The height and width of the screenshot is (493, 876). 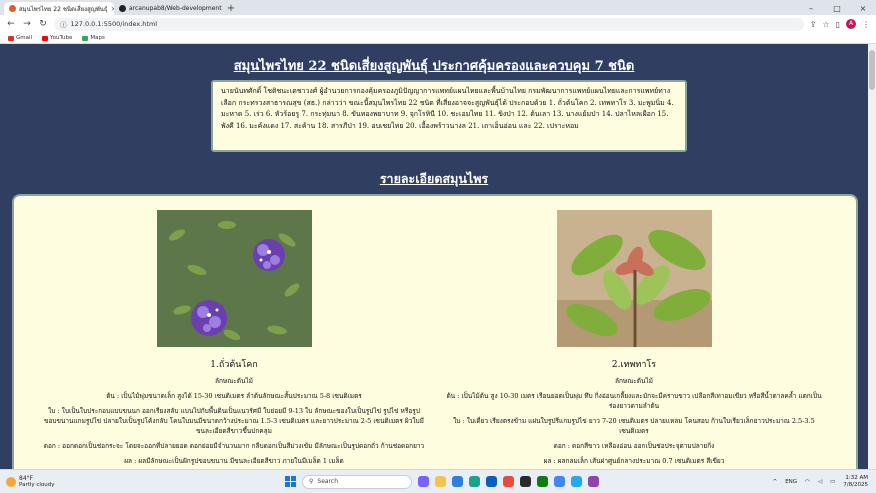 What do you see at coordinates (20, 38) in the screenshot?
I see `bookmark-gmail: Gmail` at bounding box center [20, 38].